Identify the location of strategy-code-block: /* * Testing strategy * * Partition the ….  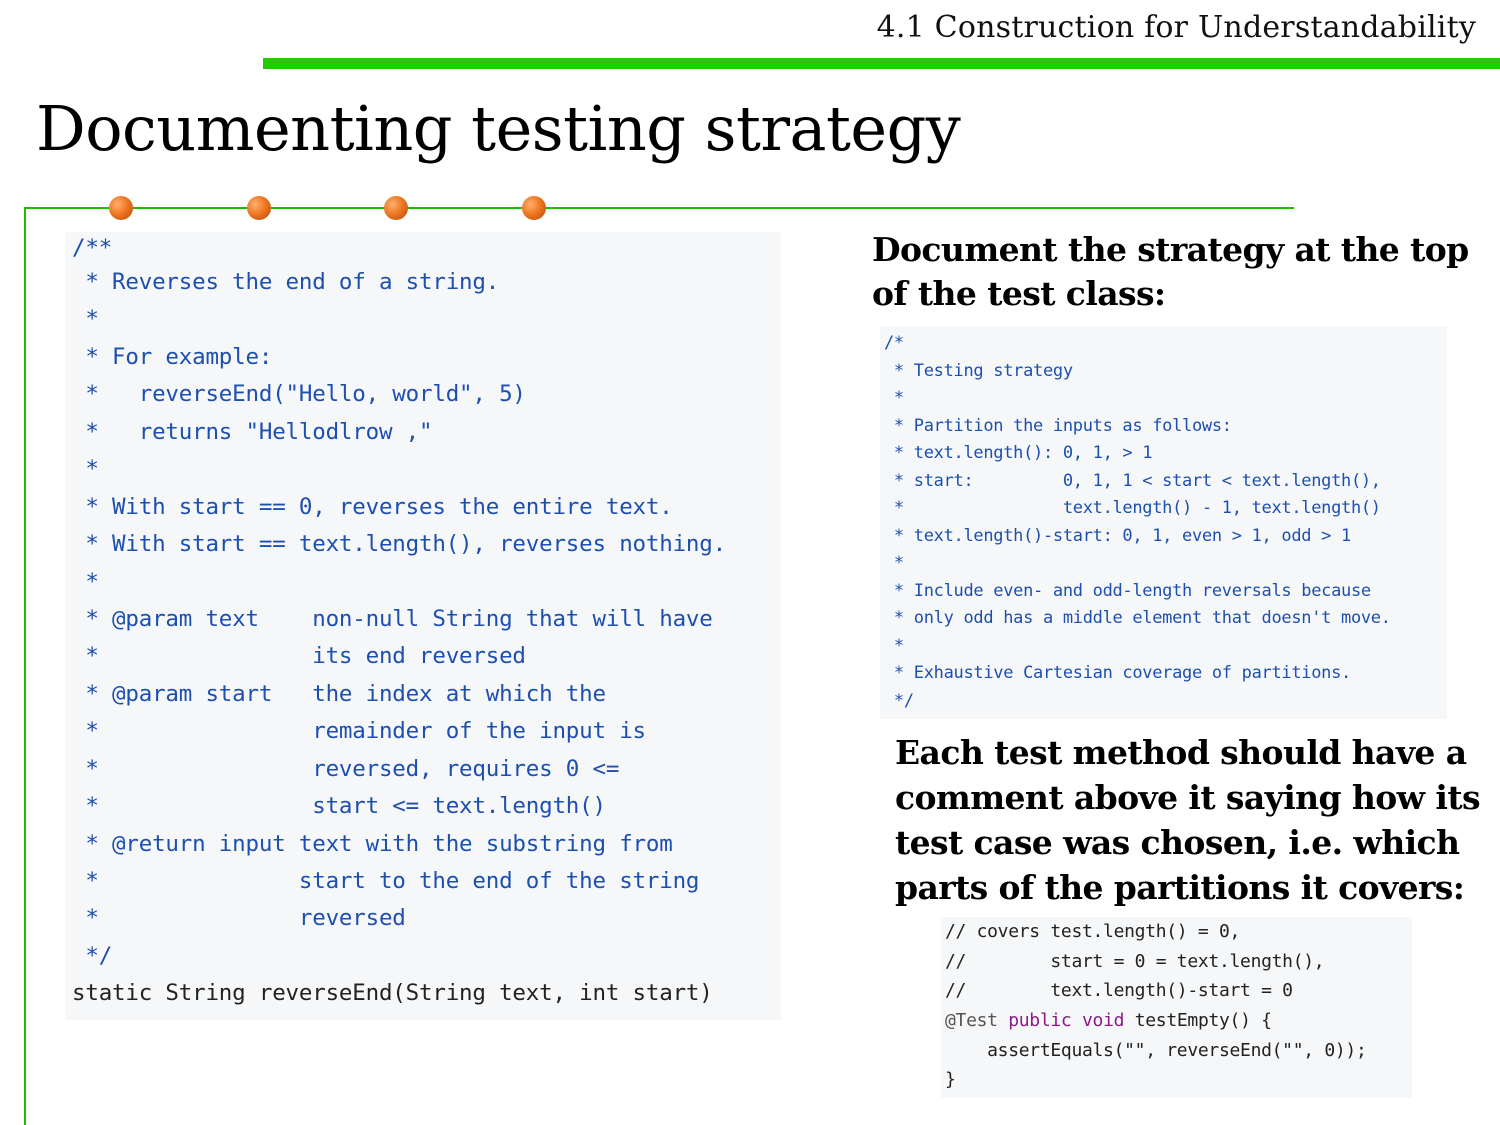
(1163, 522).